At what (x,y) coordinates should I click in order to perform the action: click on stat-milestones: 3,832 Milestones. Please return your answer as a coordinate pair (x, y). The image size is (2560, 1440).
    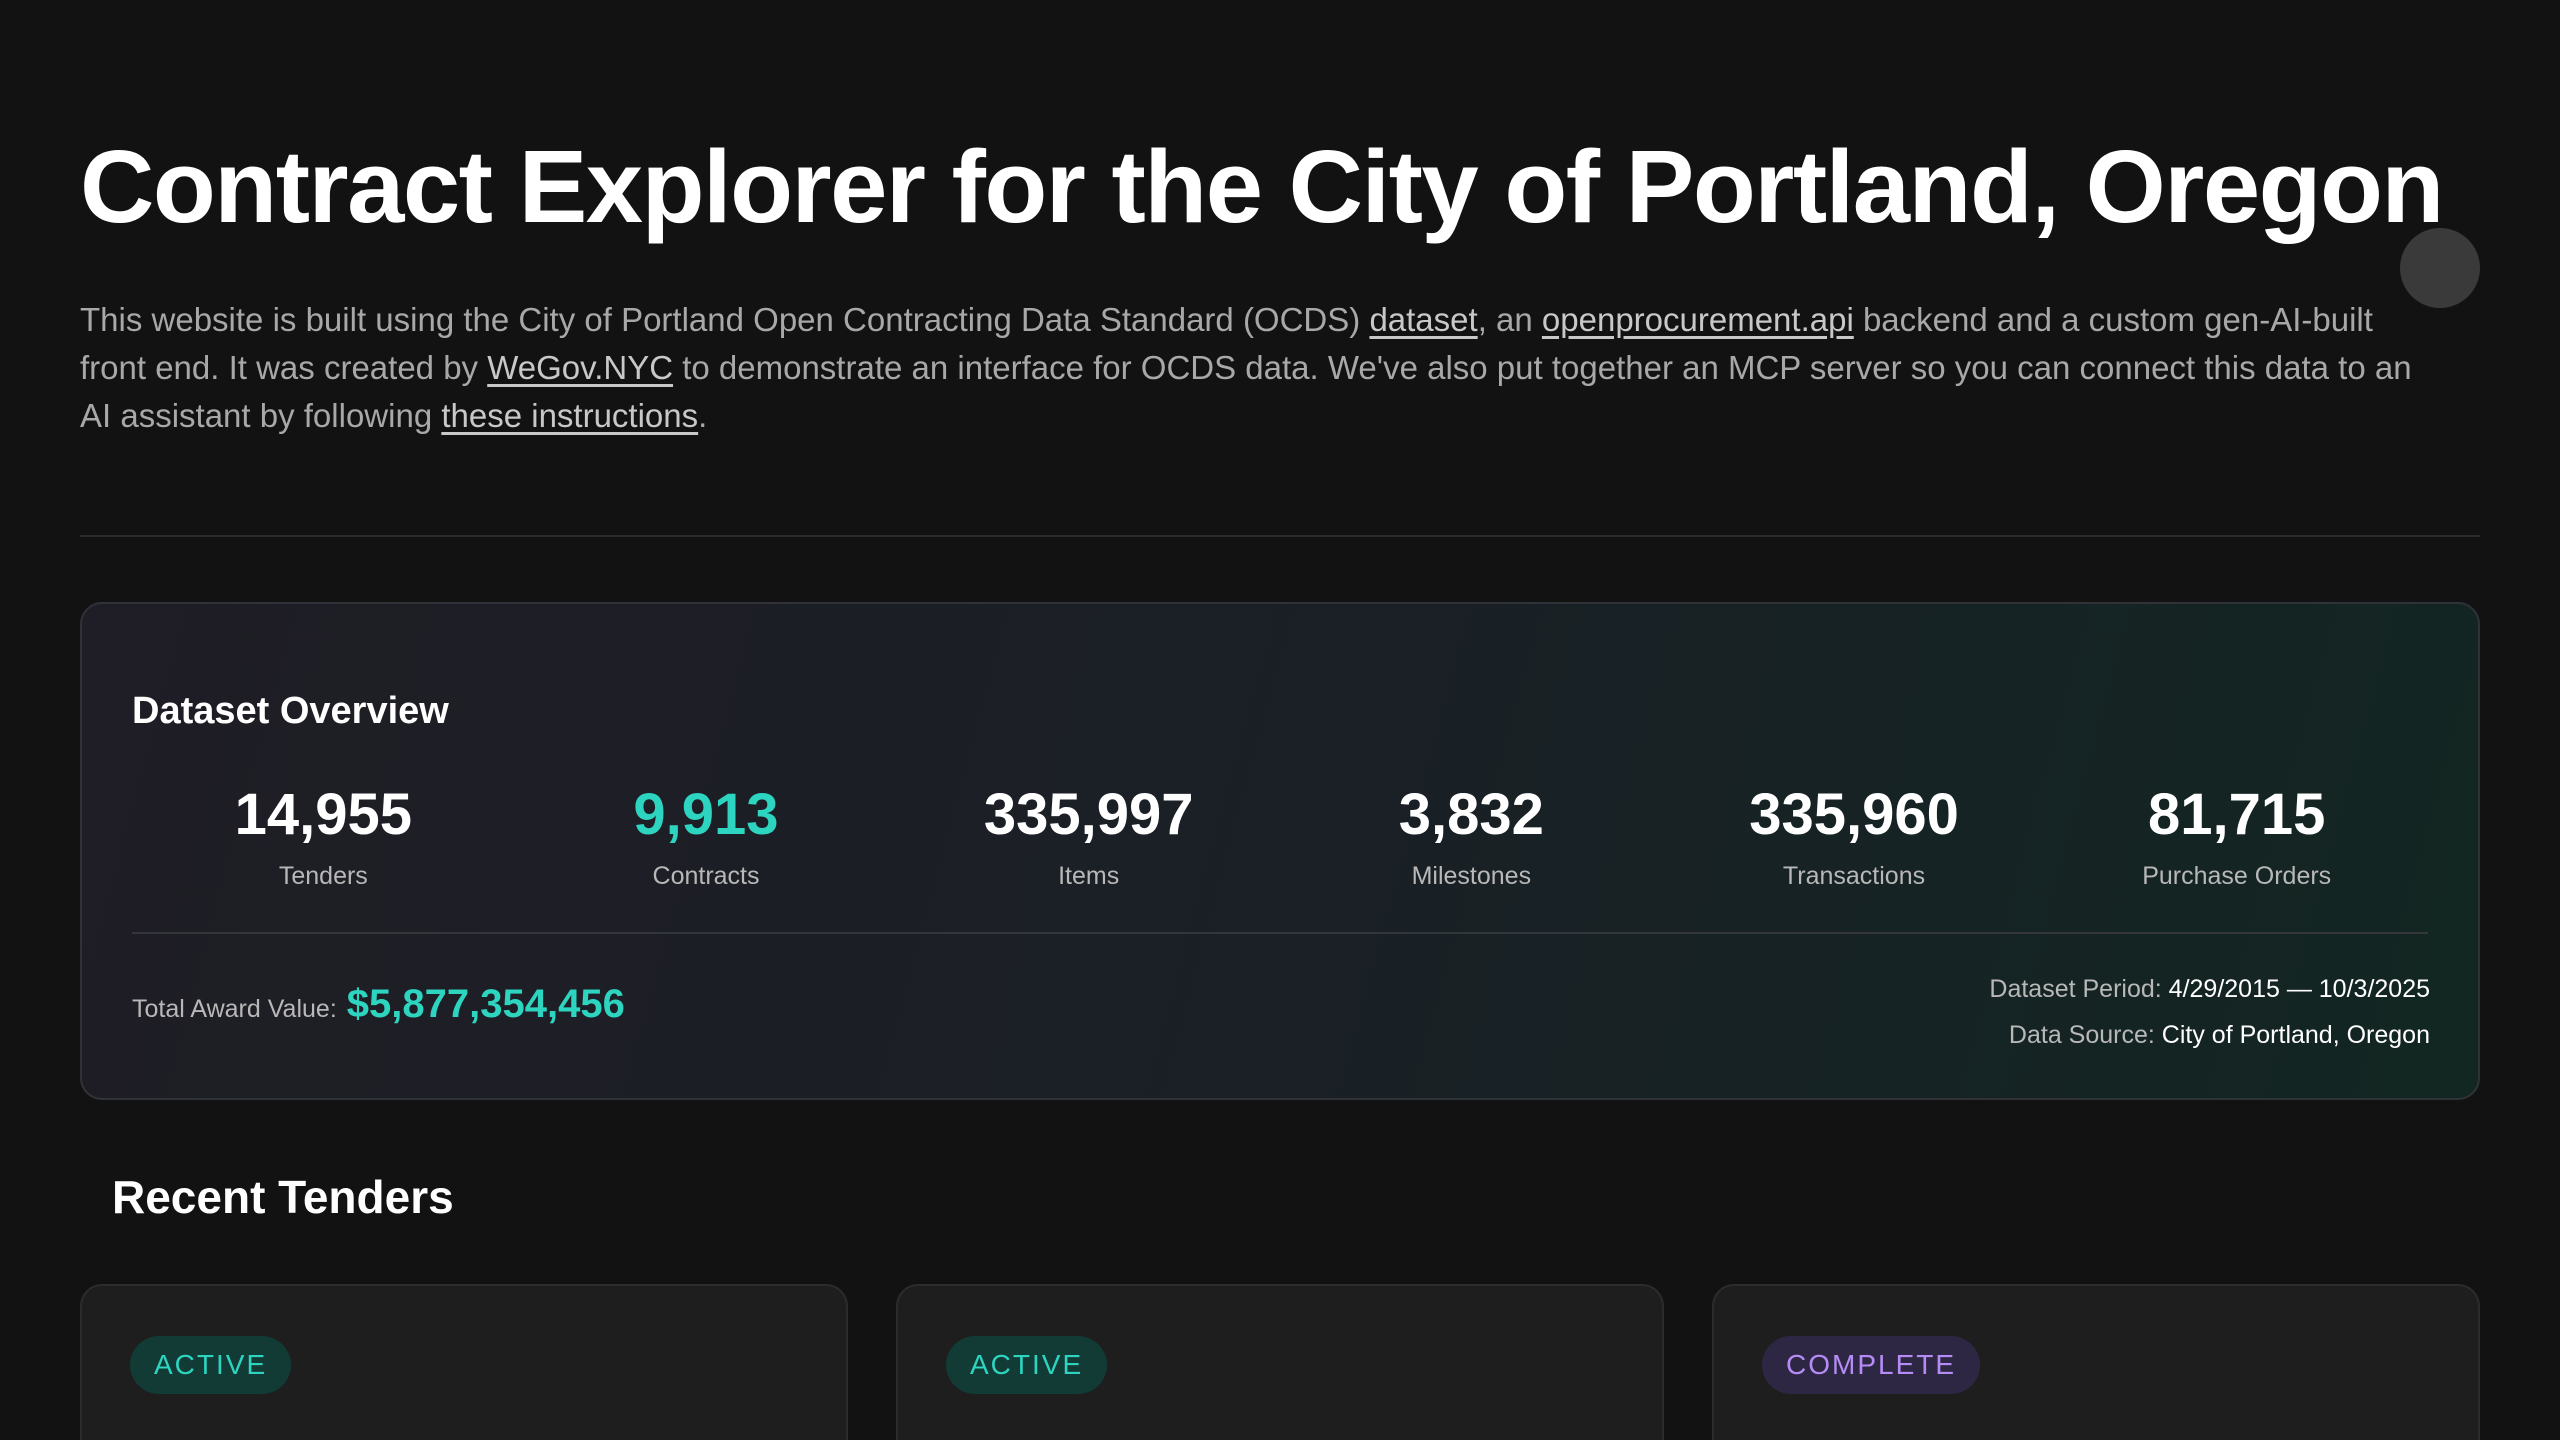
    Looking at the image, I should click on (1471, 836).